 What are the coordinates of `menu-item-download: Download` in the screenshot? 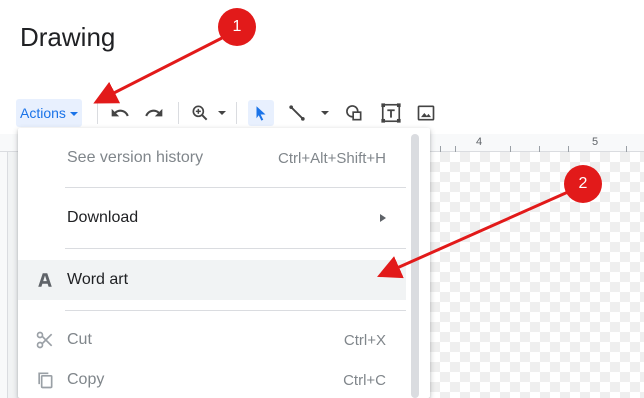 It's located at (212, 218).